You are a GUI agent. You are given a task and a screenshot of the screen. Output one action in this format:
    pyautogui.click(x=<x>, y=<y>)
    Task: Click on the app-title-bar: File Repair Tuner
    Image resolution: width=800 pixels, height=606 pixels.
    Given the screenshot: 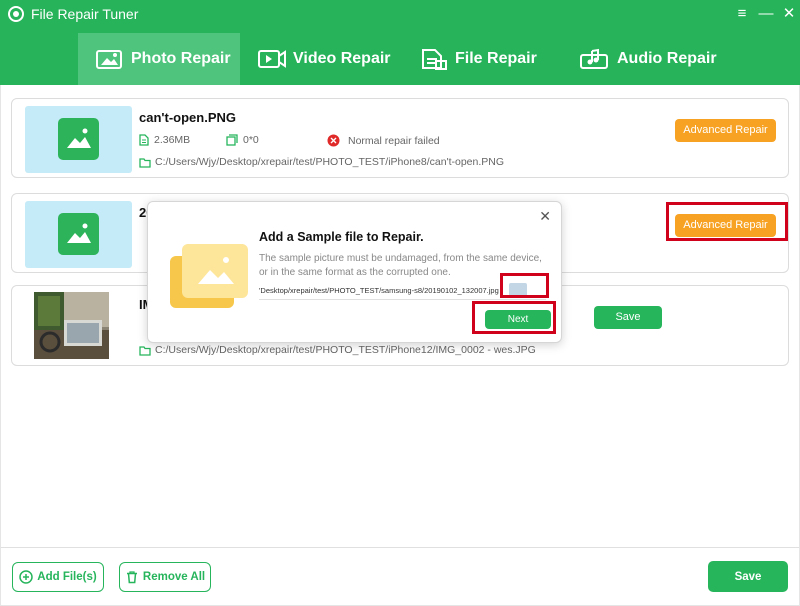 What is the action you would take?
    pyautogui.click(x=73, y=14)
    